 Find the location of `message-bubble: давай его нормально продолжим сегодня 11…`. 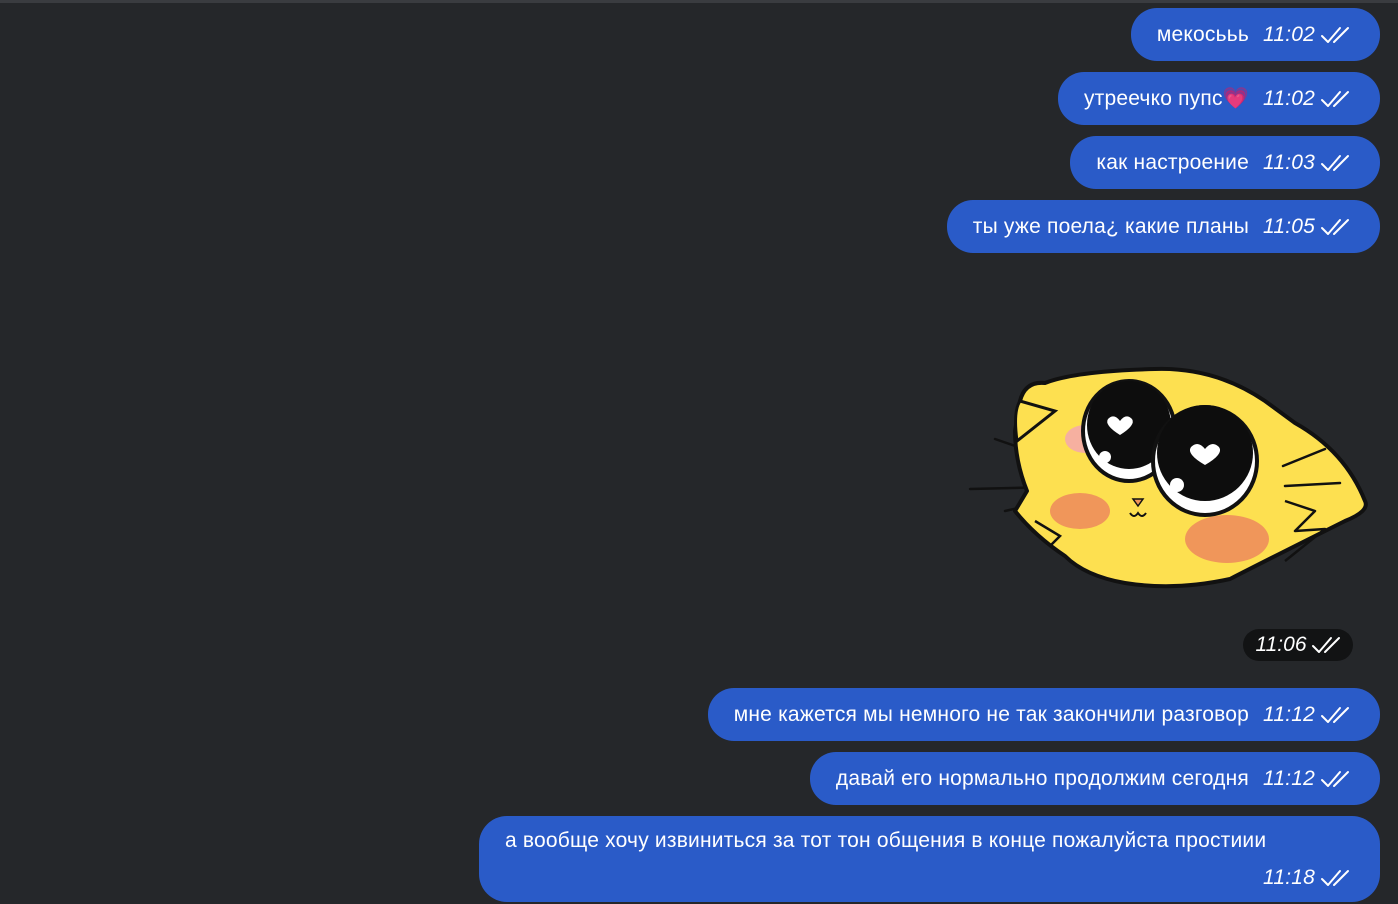

message-bubble: давай его нормально продолжим сегодня 11… is located at coordinates (1094, 778).